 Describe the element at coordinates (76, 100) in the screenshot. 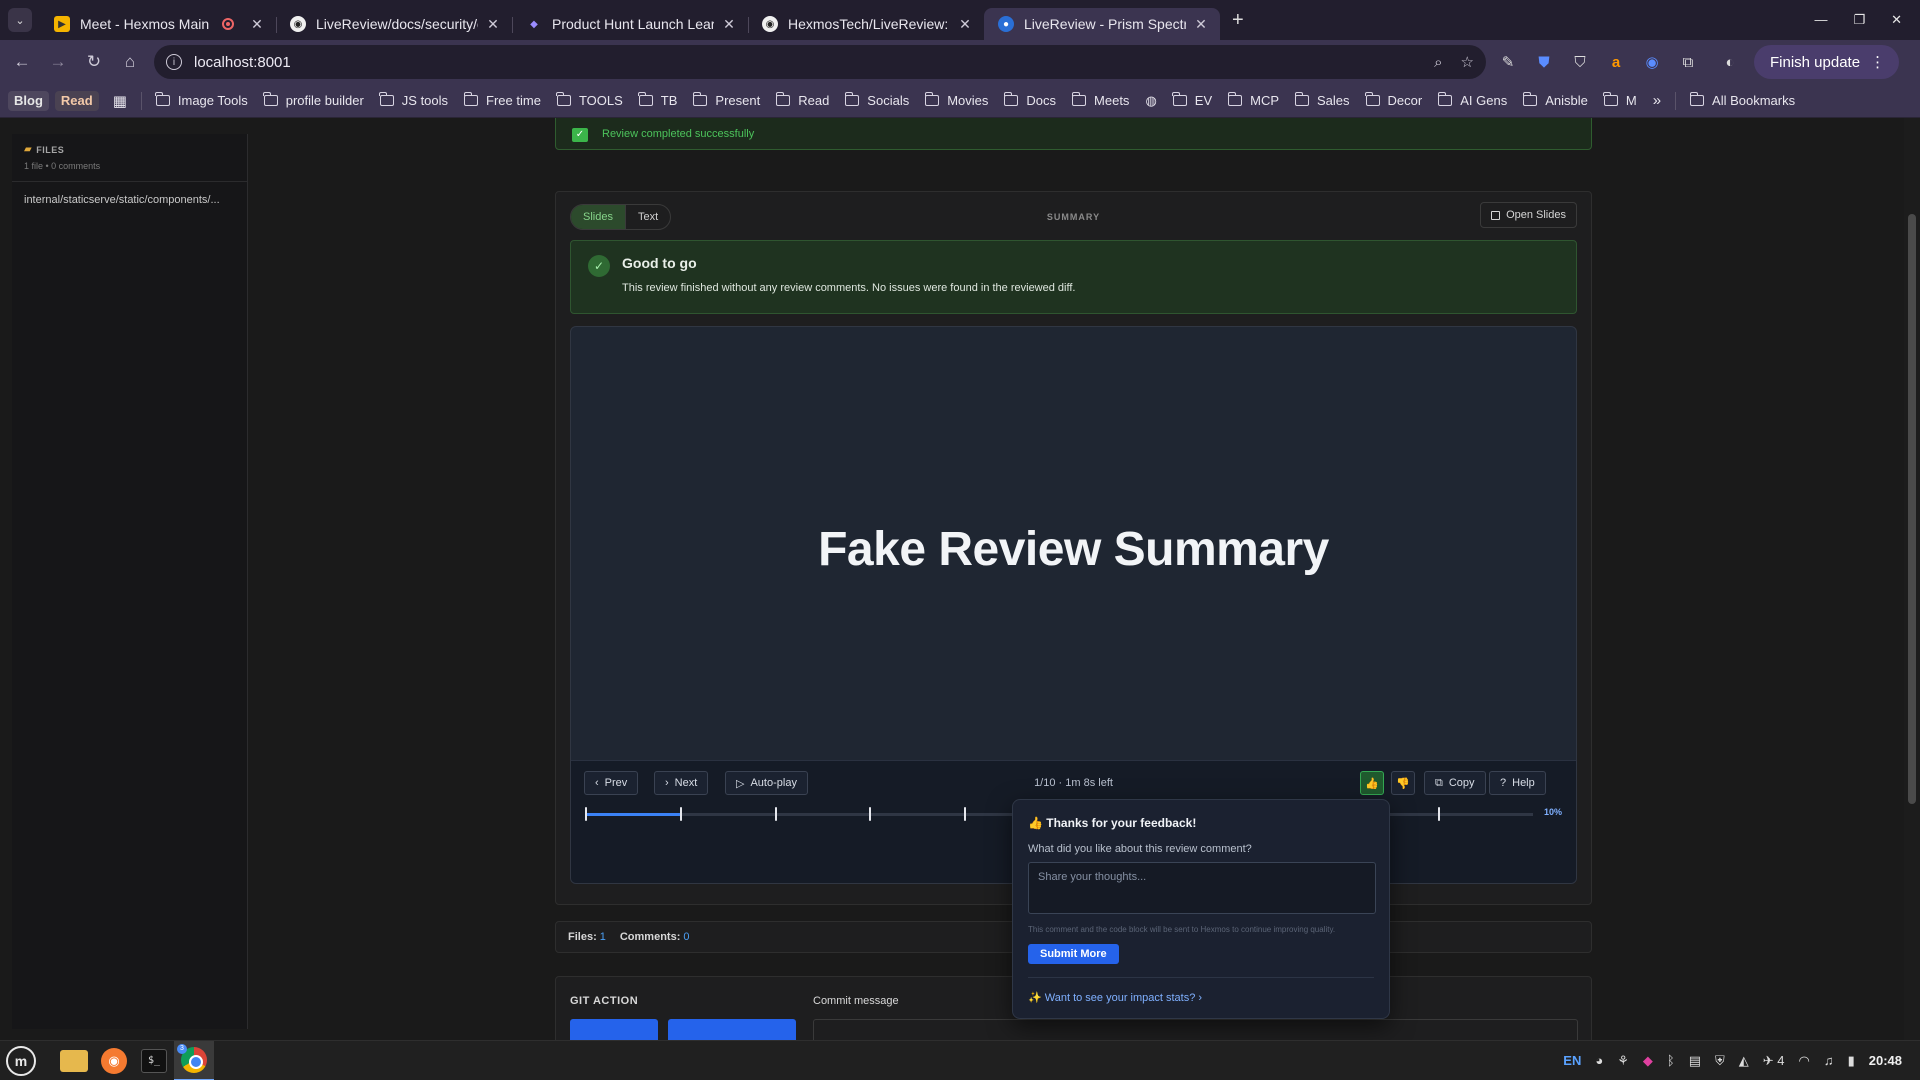

I see `bookmark-read: Read` at that location.